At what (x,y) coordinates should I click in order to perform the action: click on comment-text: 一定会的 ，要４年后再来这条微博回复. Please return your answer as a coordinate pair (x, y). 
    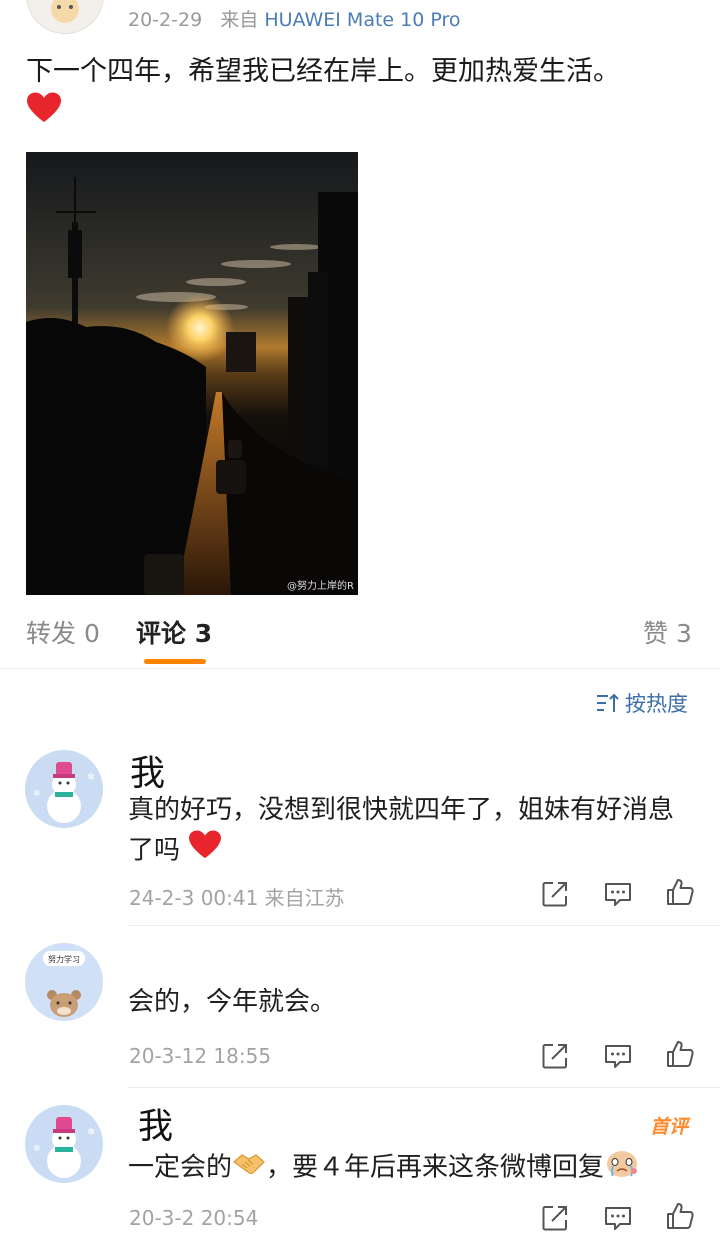
    Looking at the image, I should click on (413, 1168).